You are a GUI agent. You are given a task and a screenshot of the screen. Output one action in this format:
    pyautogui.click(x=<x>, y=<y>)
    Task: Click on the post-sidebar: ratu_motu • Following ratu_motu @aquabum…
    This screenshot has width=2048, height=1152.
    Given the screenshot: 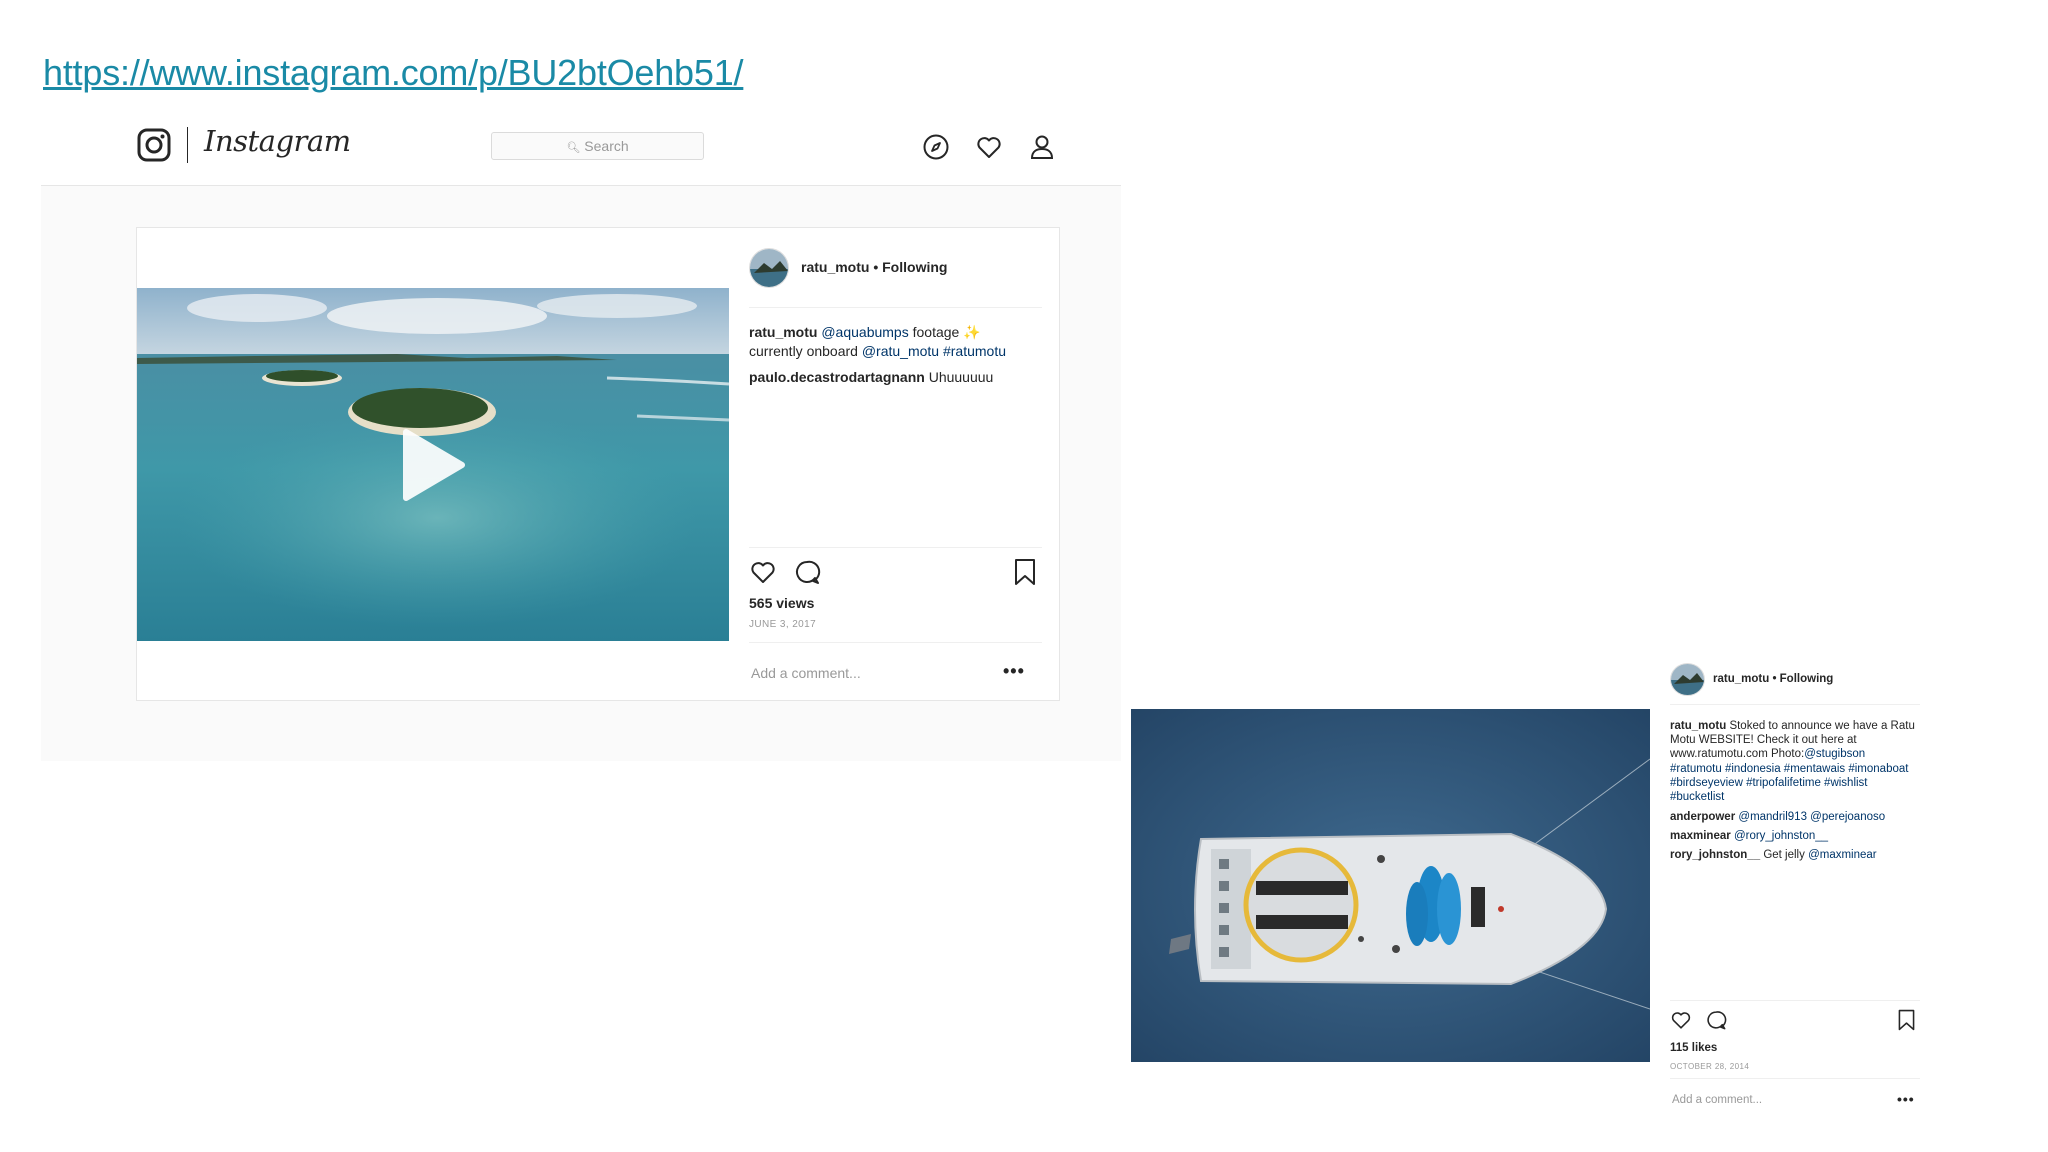 What is the action you would take?
    pyautogui.click(x=895, y=464)
    